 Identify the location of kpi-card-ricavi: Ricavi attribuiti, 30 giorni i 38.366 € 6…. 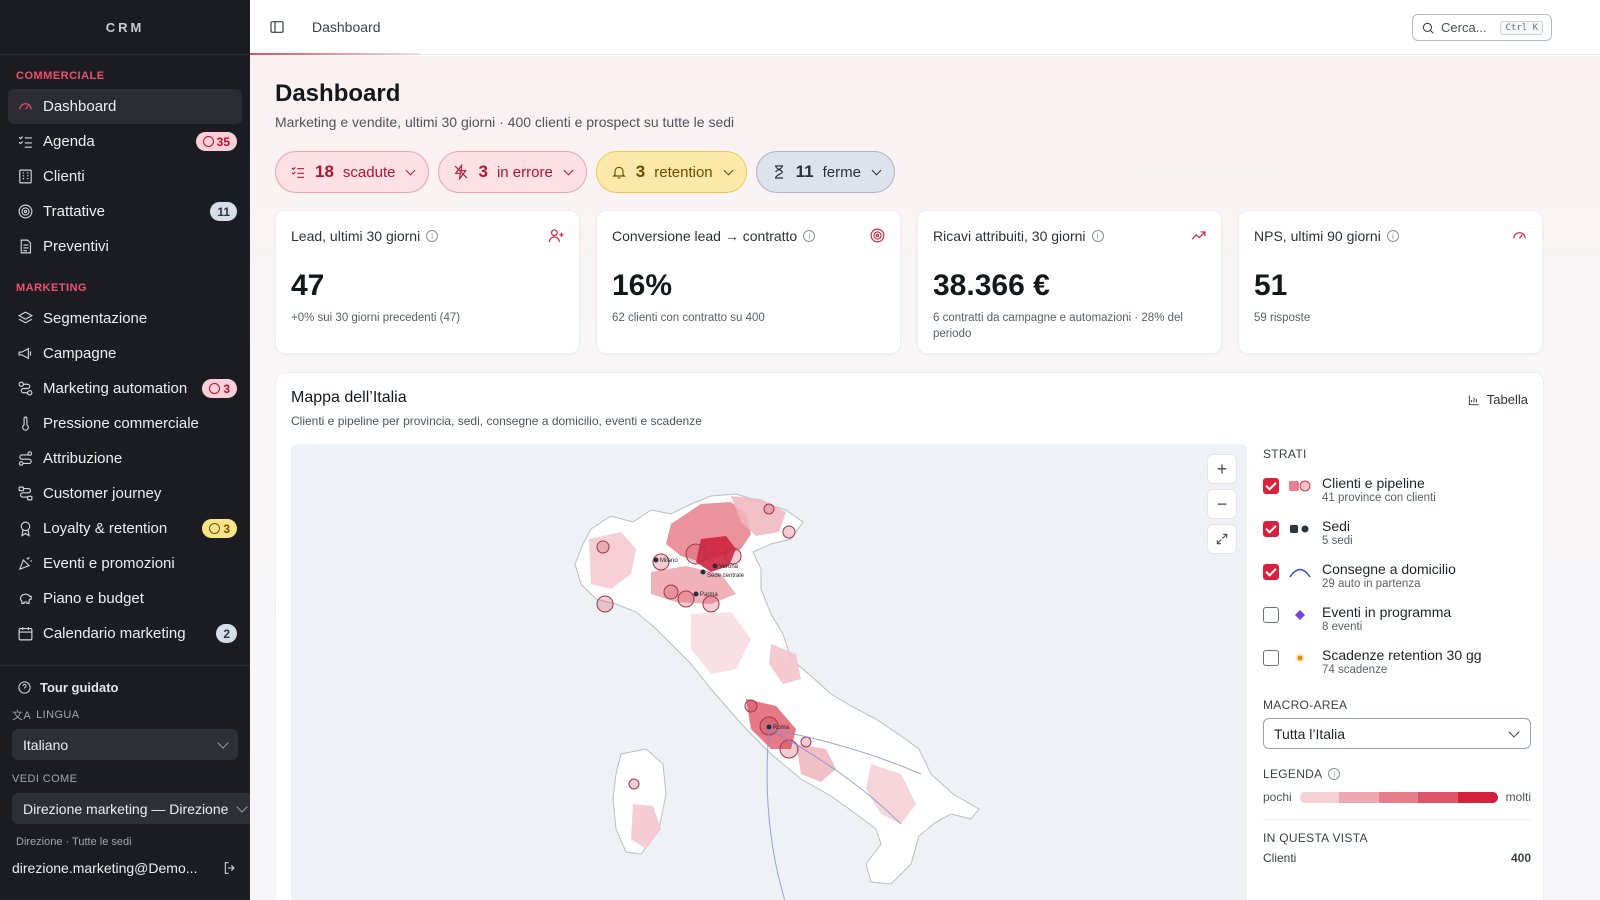
(1069, 282).